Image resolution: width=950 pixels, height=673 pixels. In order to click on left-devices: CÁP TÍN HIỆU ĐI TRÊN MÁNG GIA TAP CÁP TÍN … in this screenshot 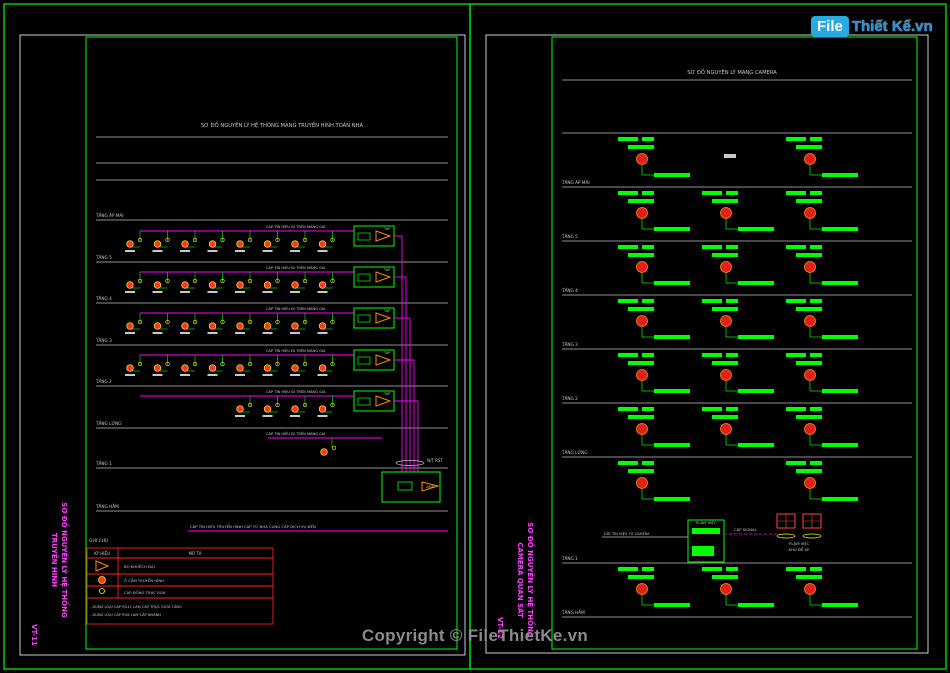, I will do `click(275, 348)`.